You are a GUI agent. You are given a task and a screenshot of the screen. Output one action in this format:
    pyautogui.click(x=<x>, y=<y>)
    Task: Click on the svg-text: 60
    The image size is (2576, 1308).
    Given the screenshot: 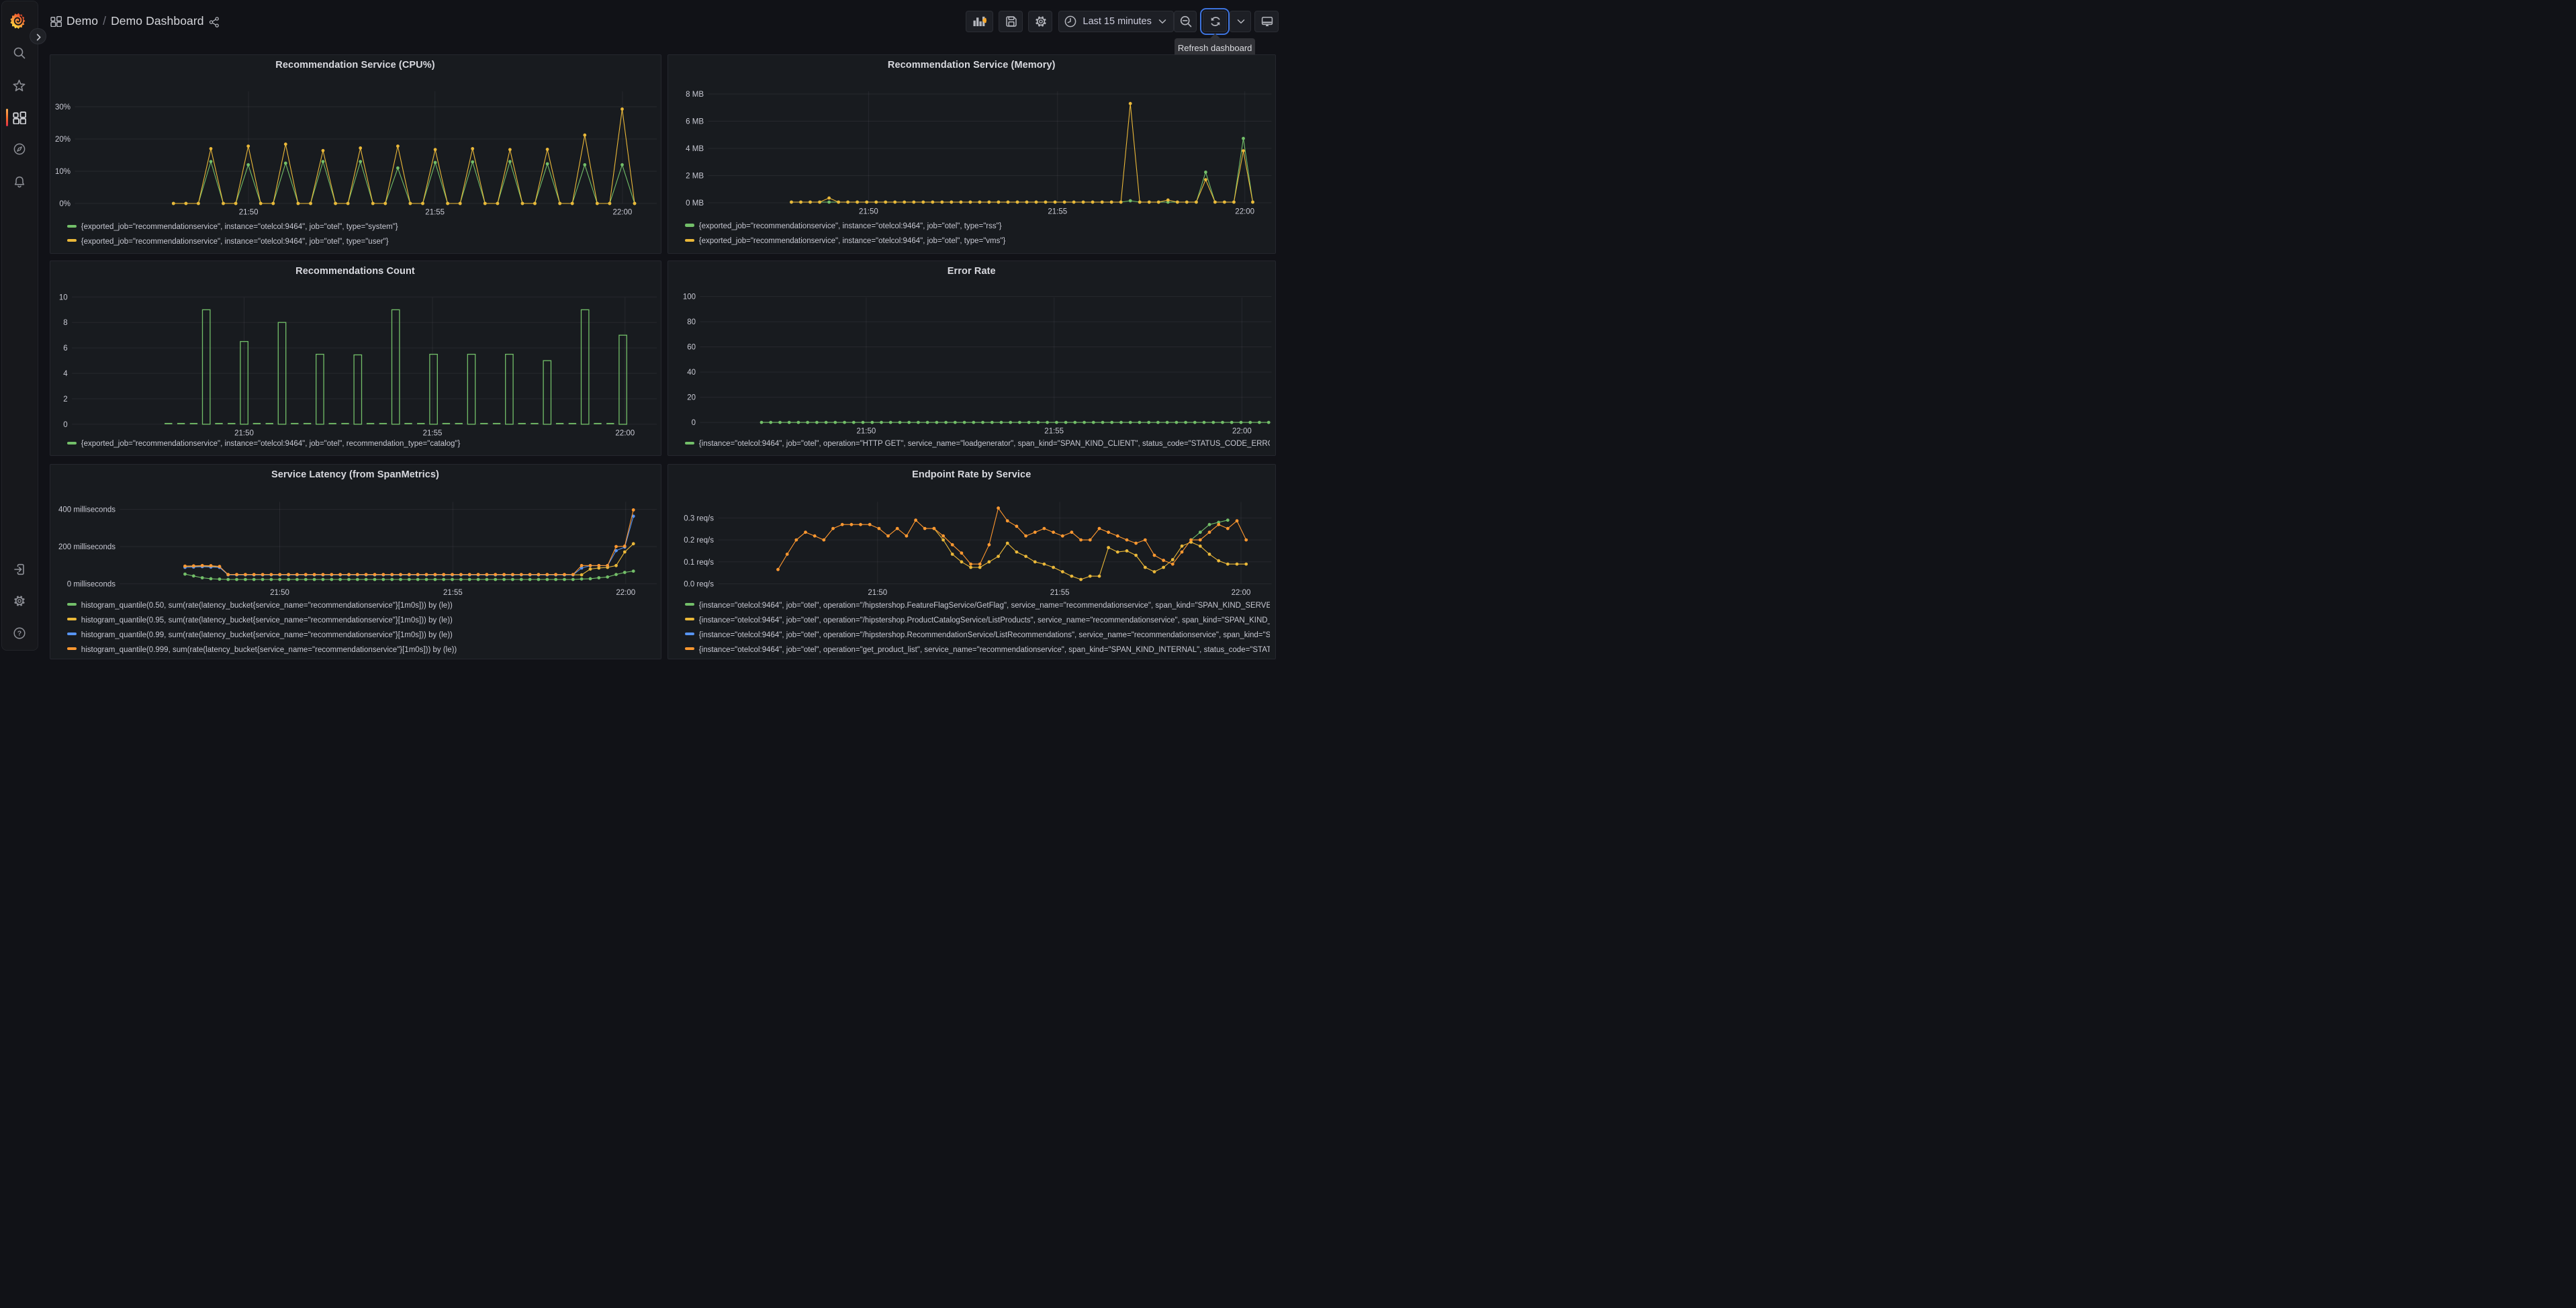 What is the action you would take?
    pyautogui.click(x=691, y=347)
    